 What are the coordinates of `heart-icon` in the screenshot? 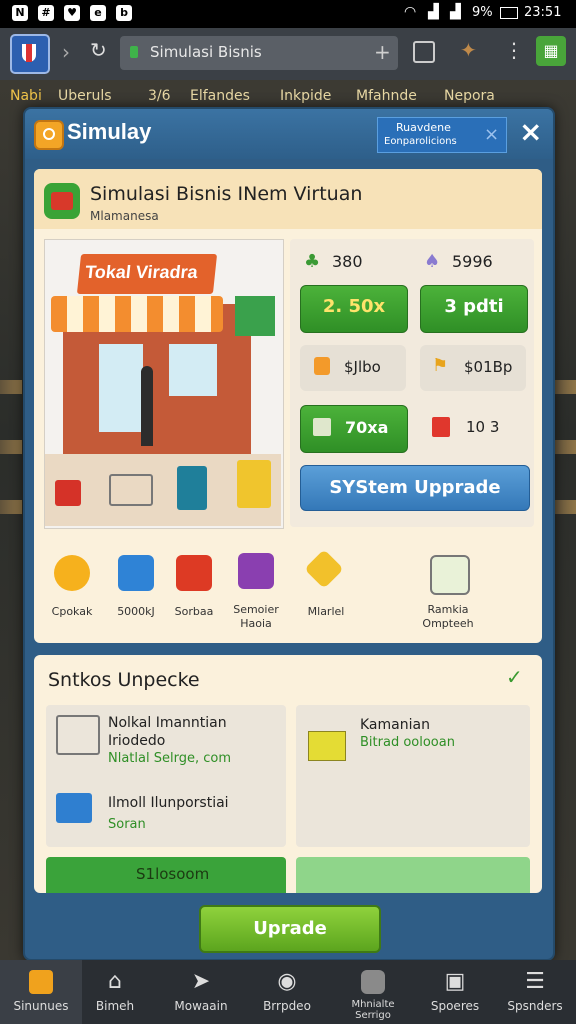 It's located at (72, 573).